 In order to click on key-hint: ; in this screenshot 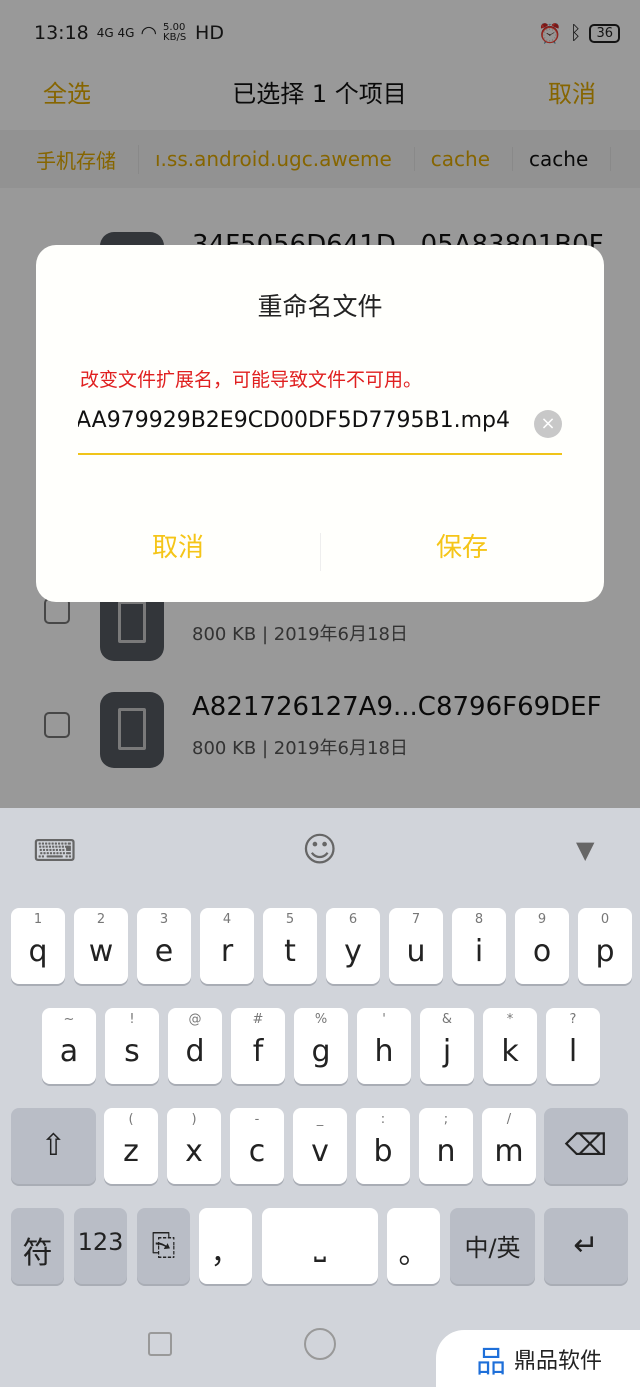, I will do `click(446, 1119)`.